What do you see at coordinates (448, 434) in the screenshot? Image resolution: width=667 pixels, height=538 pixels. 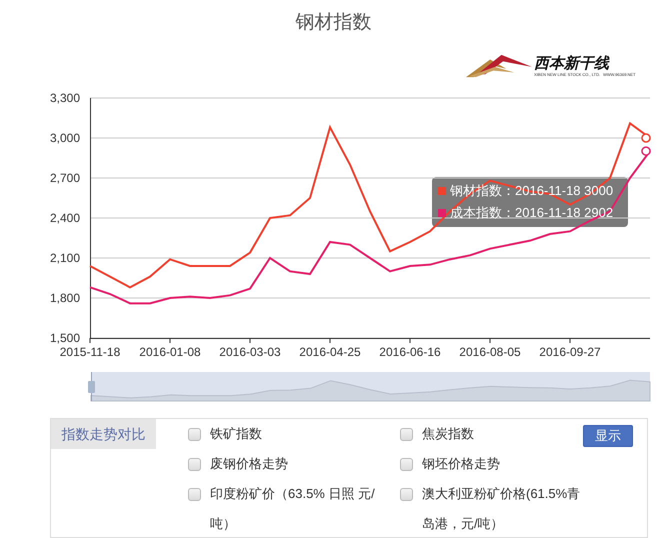 I see `checkbox-label: 焦炭指数` at bounding box center [448, 434].